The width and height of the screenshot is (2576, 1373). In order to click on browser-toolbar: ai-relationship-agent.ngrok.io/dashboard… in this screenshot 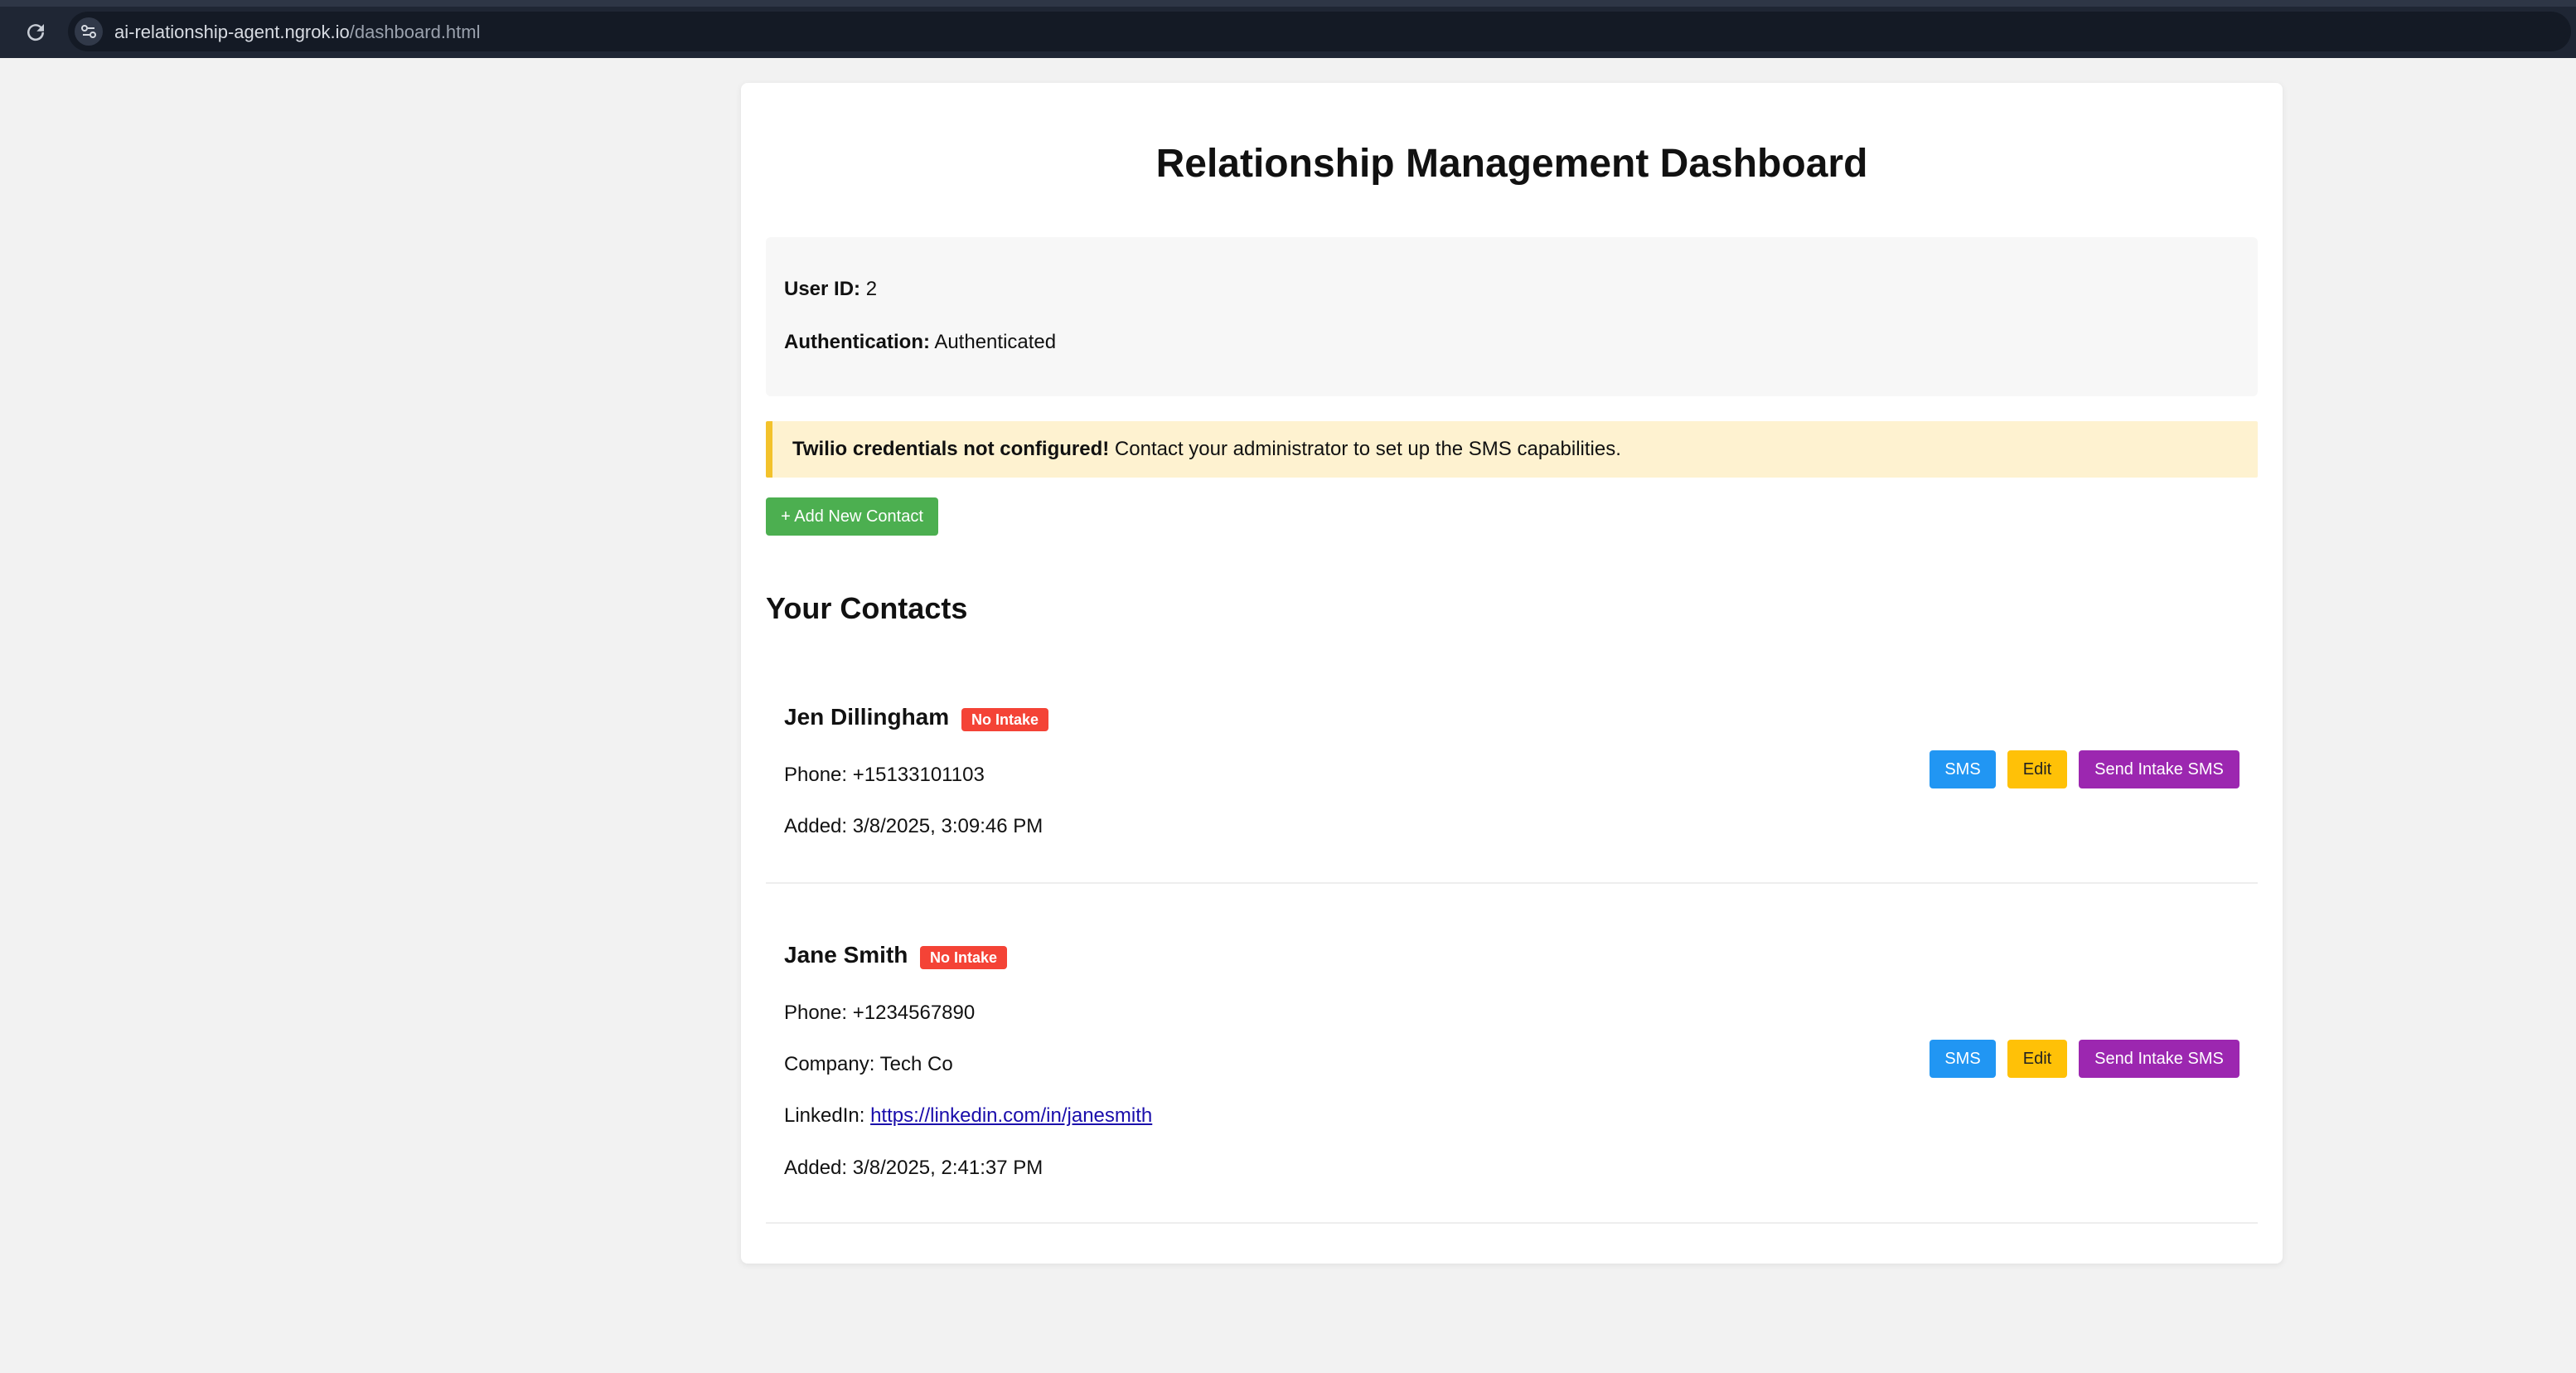, I will do `click(1288, 29)`.